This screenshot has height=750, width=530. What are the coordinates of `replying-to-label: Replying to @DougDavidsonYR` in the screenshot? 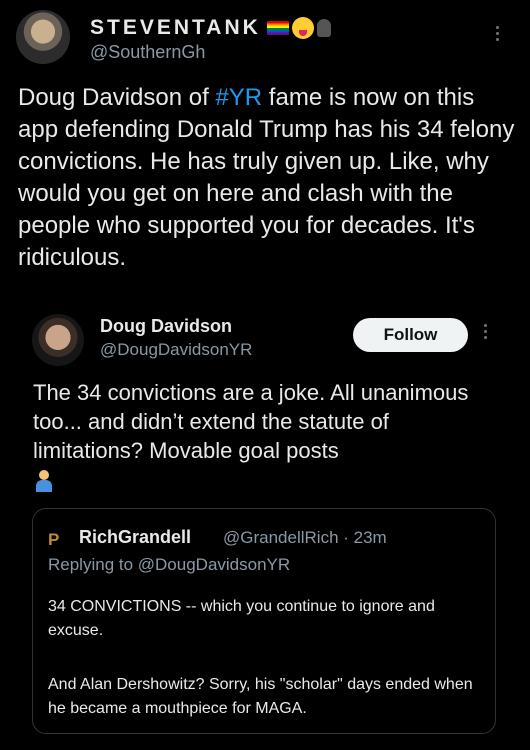 It's located at (169, 564).